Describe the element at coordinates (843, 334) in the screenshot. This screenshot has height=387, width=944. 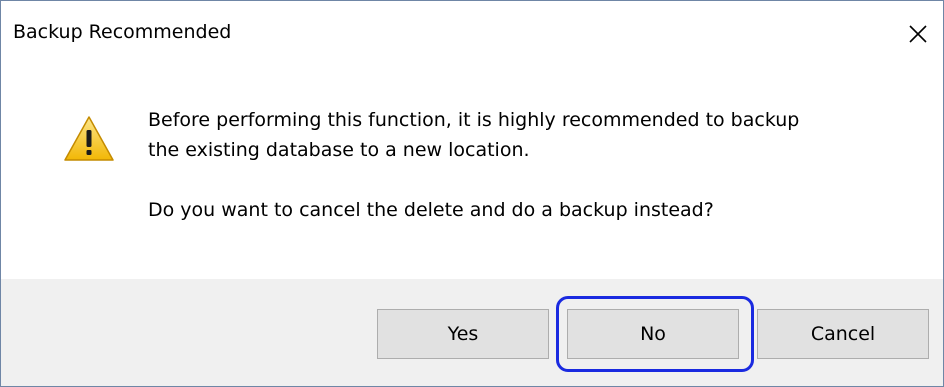
I see `cancel-button: Cancel` at that location.